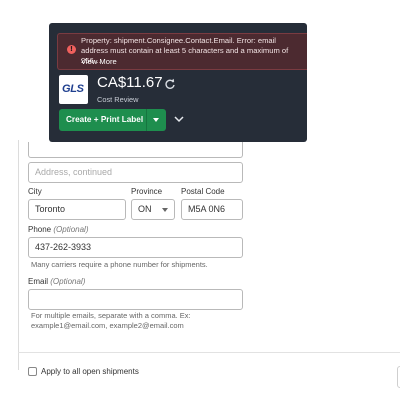 Image resolution: width=400 pixels, height=400 pixels. What do you see at coordinates (35, 191) in the screenshot?
I see `city-label: City` at bounding box center [35, 191].